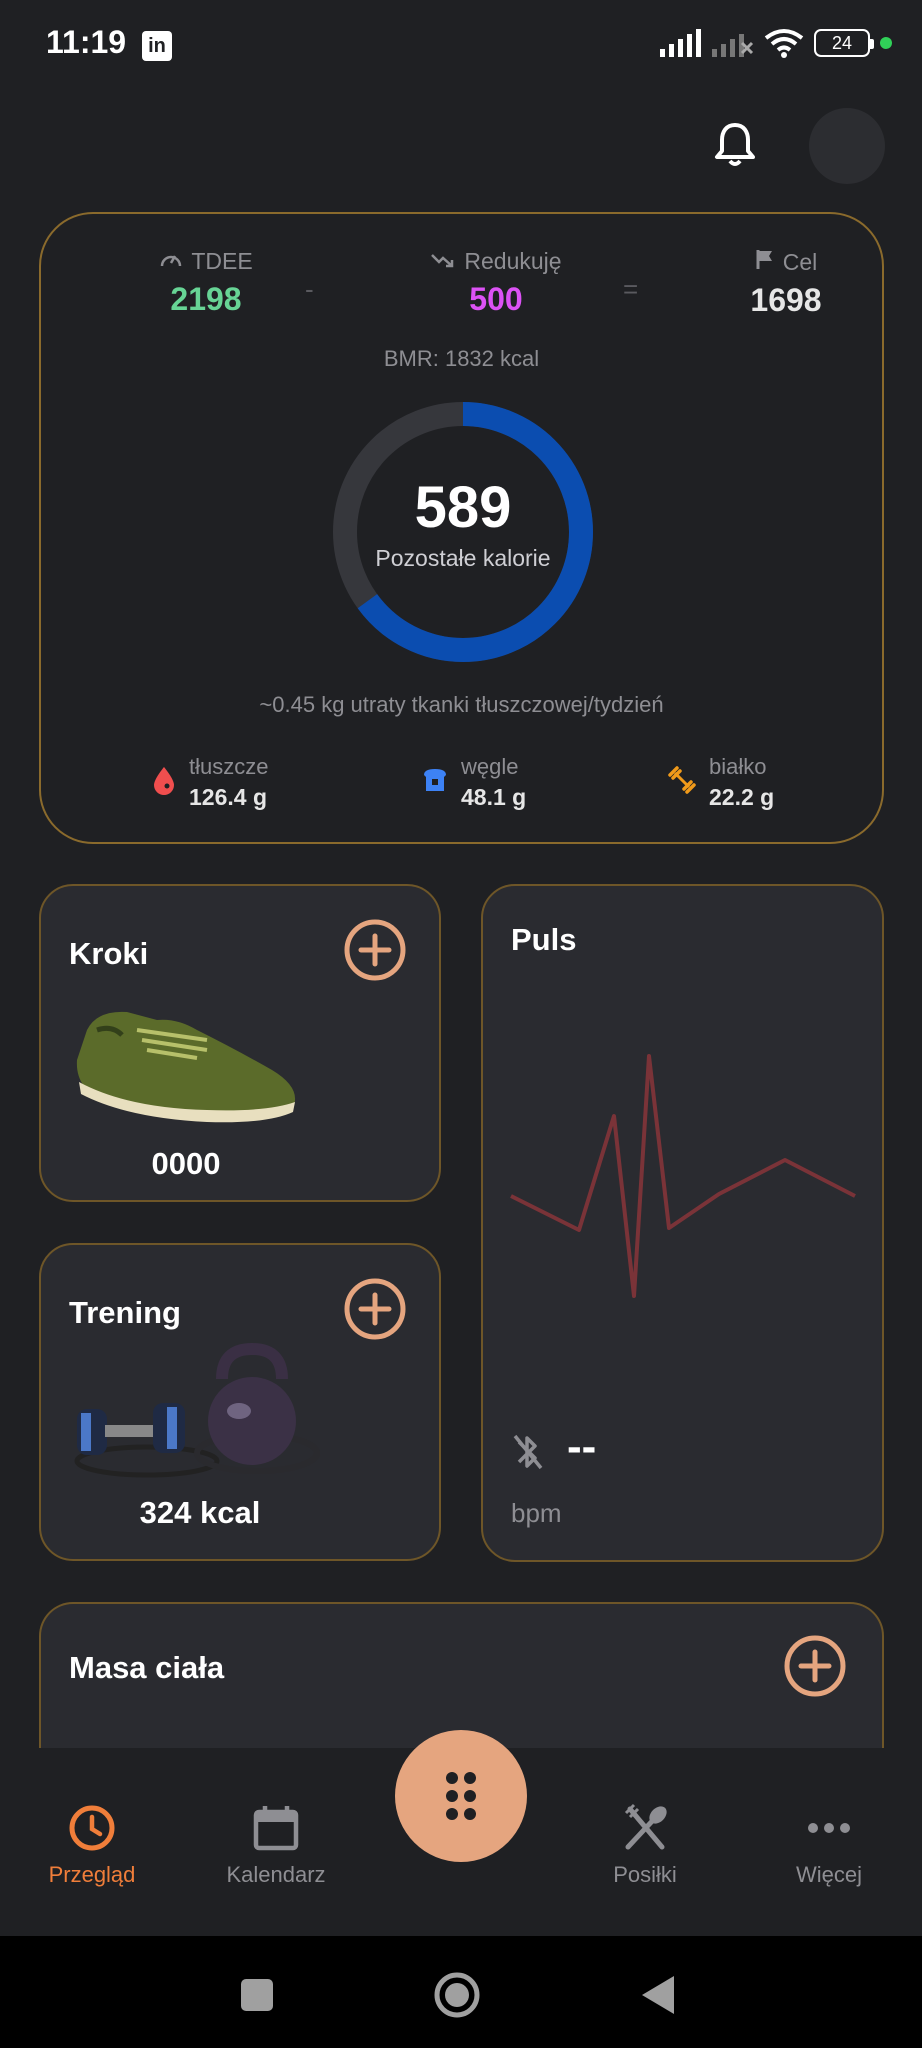 This screenshot has width=922, height=2048. What do you see at coordinates (197, 1410) in the screenshot?
I see `gym-equipment-image` at bounding box center [197, 1410].